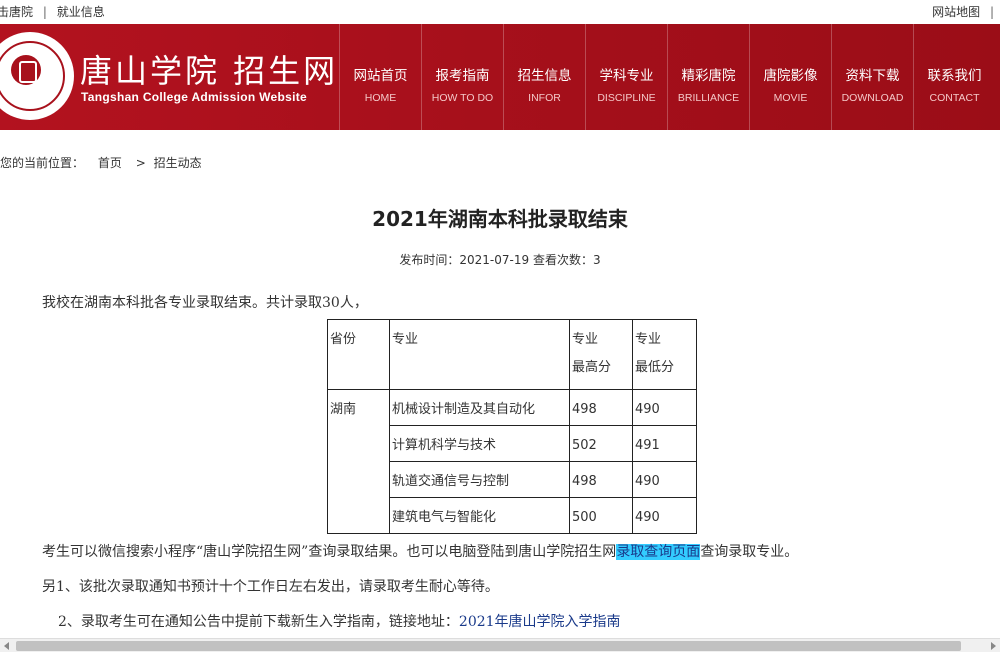 This screenshot has height=652, width=1000. What do you see at coordinates (993, 646) in the screenshot?
I see `scroll-right-arrow-icon` at bounding box center [993, 646].